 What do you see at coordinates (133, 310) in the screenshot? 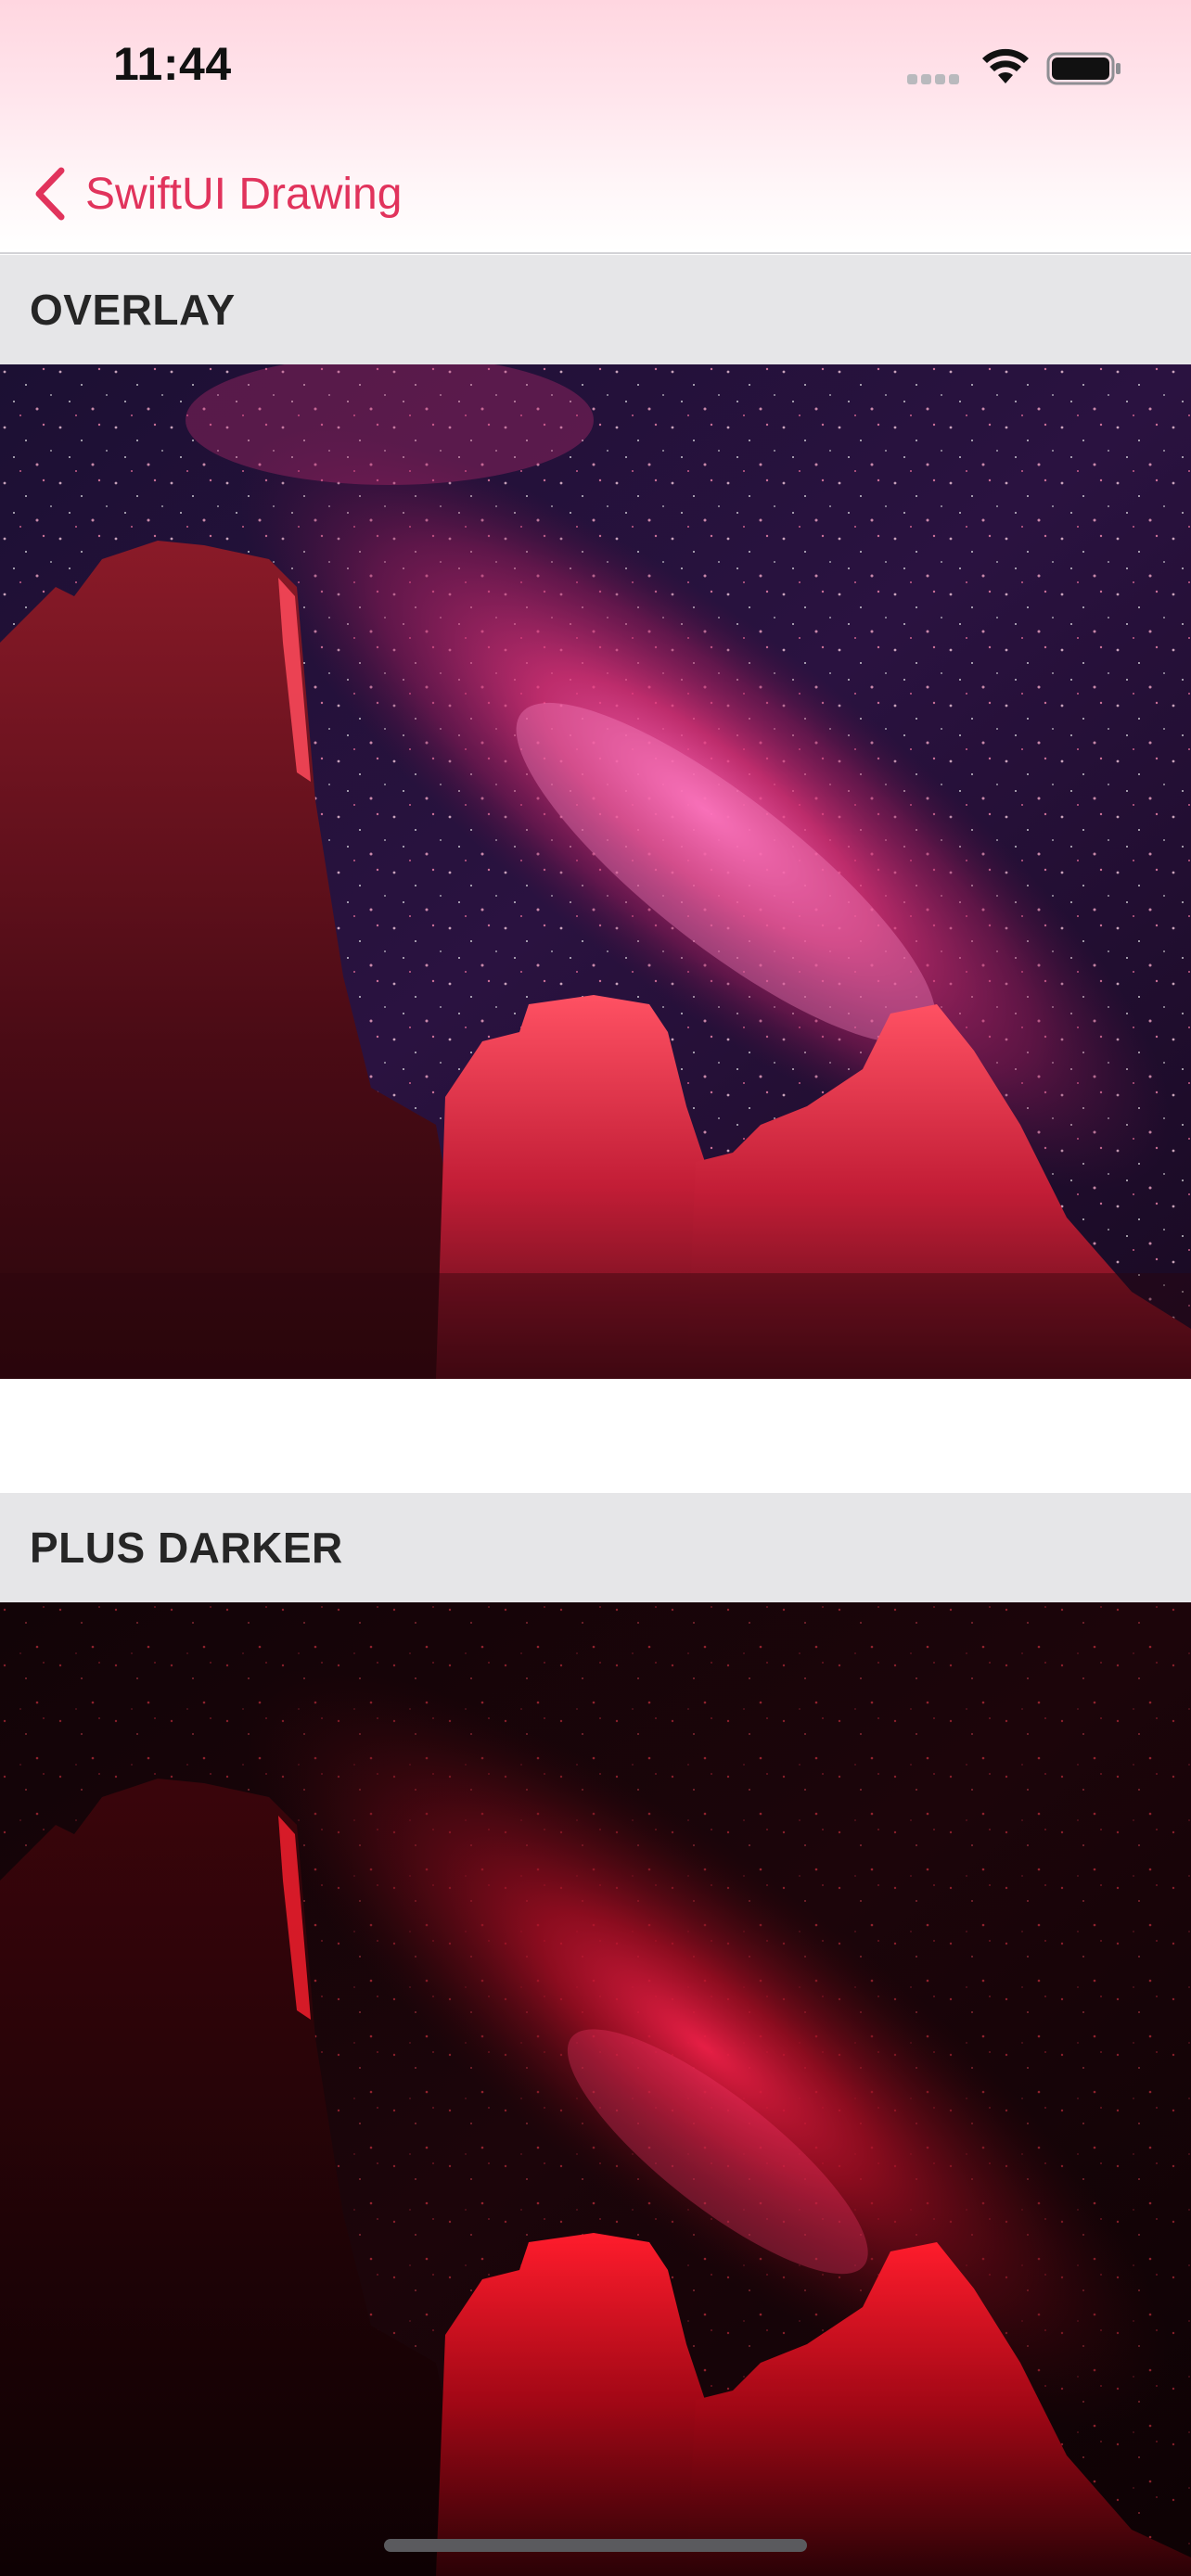
I see `section-title: OVERLAY` at bounding box center [133, 310].